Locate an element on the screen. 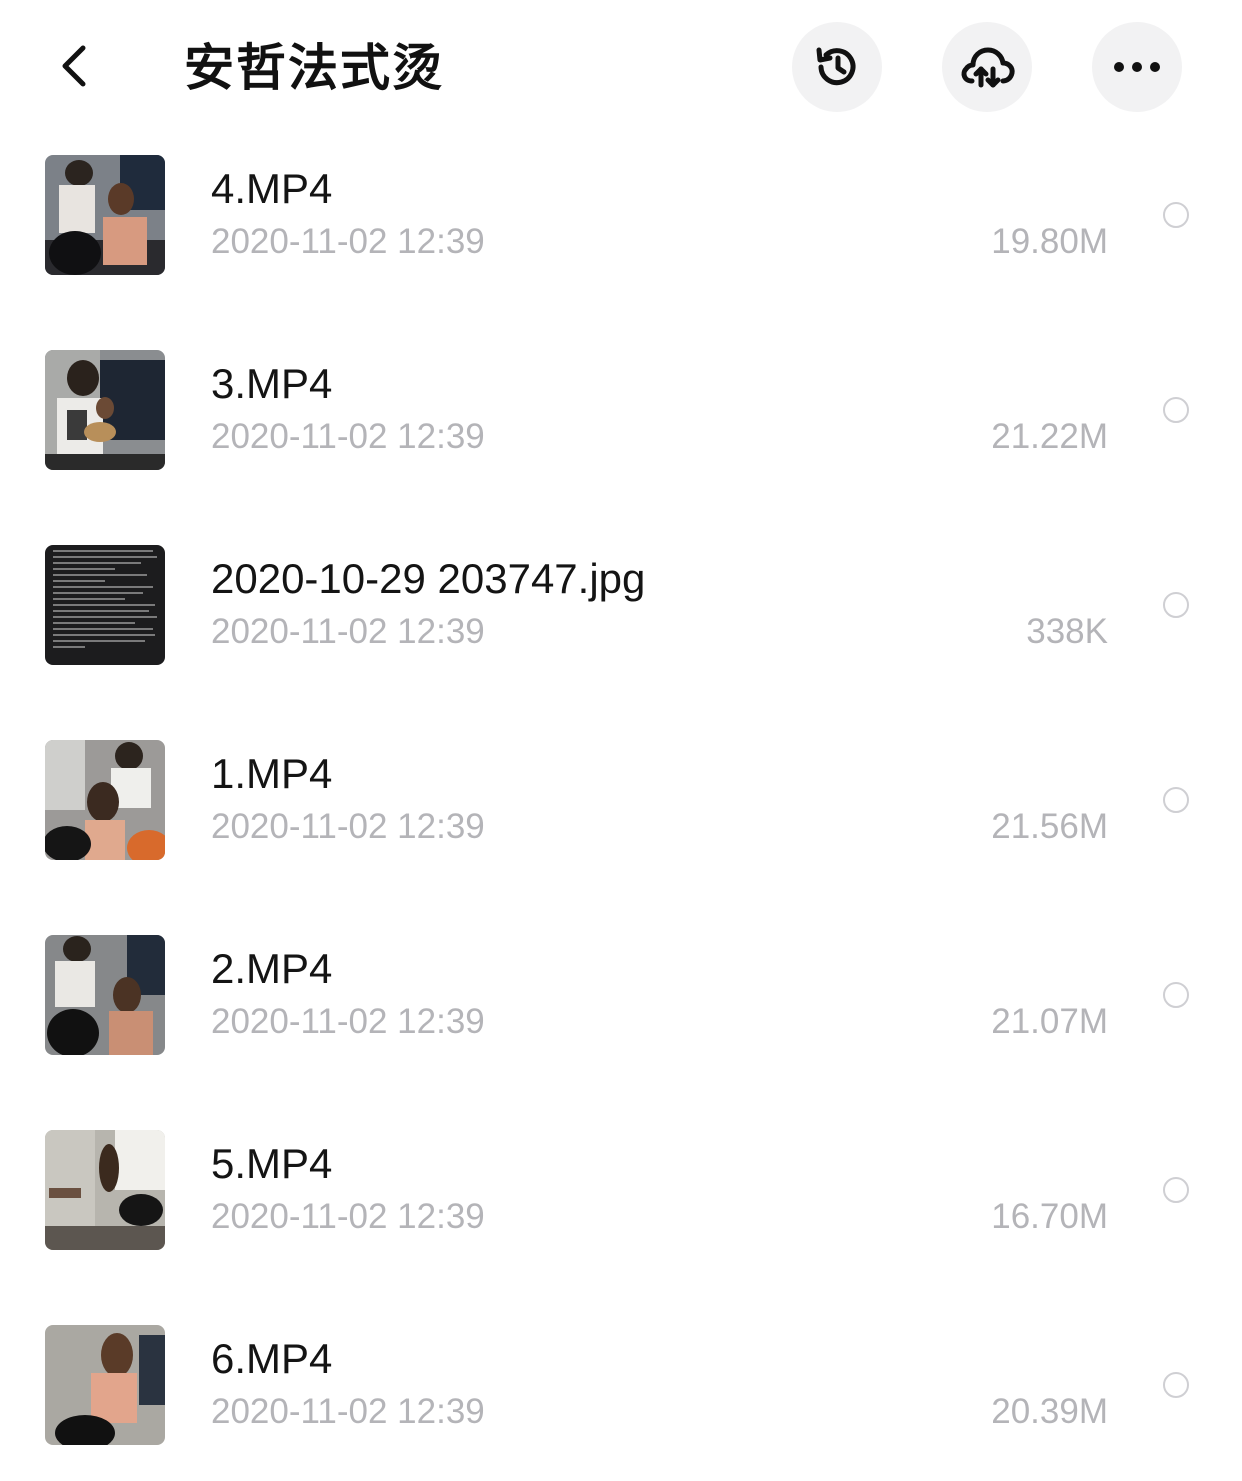 This screenshot has height=1481, width=1242. cloud-upload-icon is located at coordinates (988, 67).